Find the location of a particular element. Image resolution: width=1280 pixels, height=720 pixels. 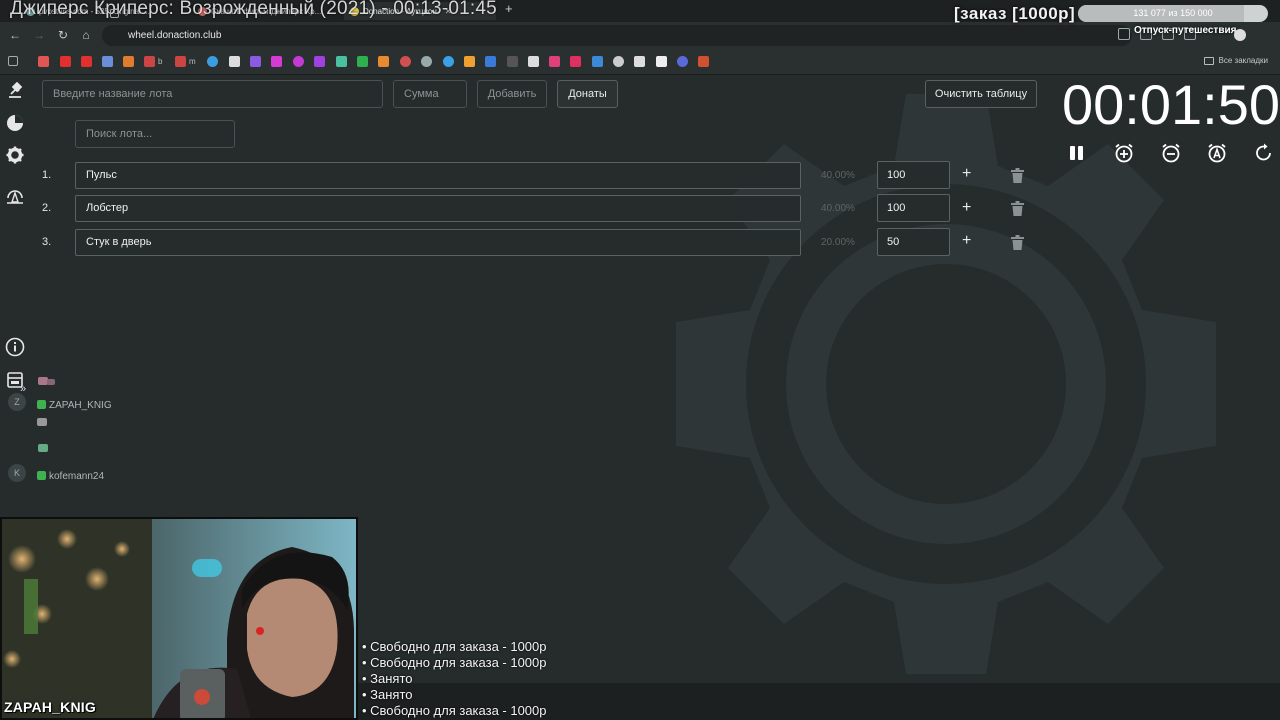

donation-alert-icon is located at coordinates (15, 198).